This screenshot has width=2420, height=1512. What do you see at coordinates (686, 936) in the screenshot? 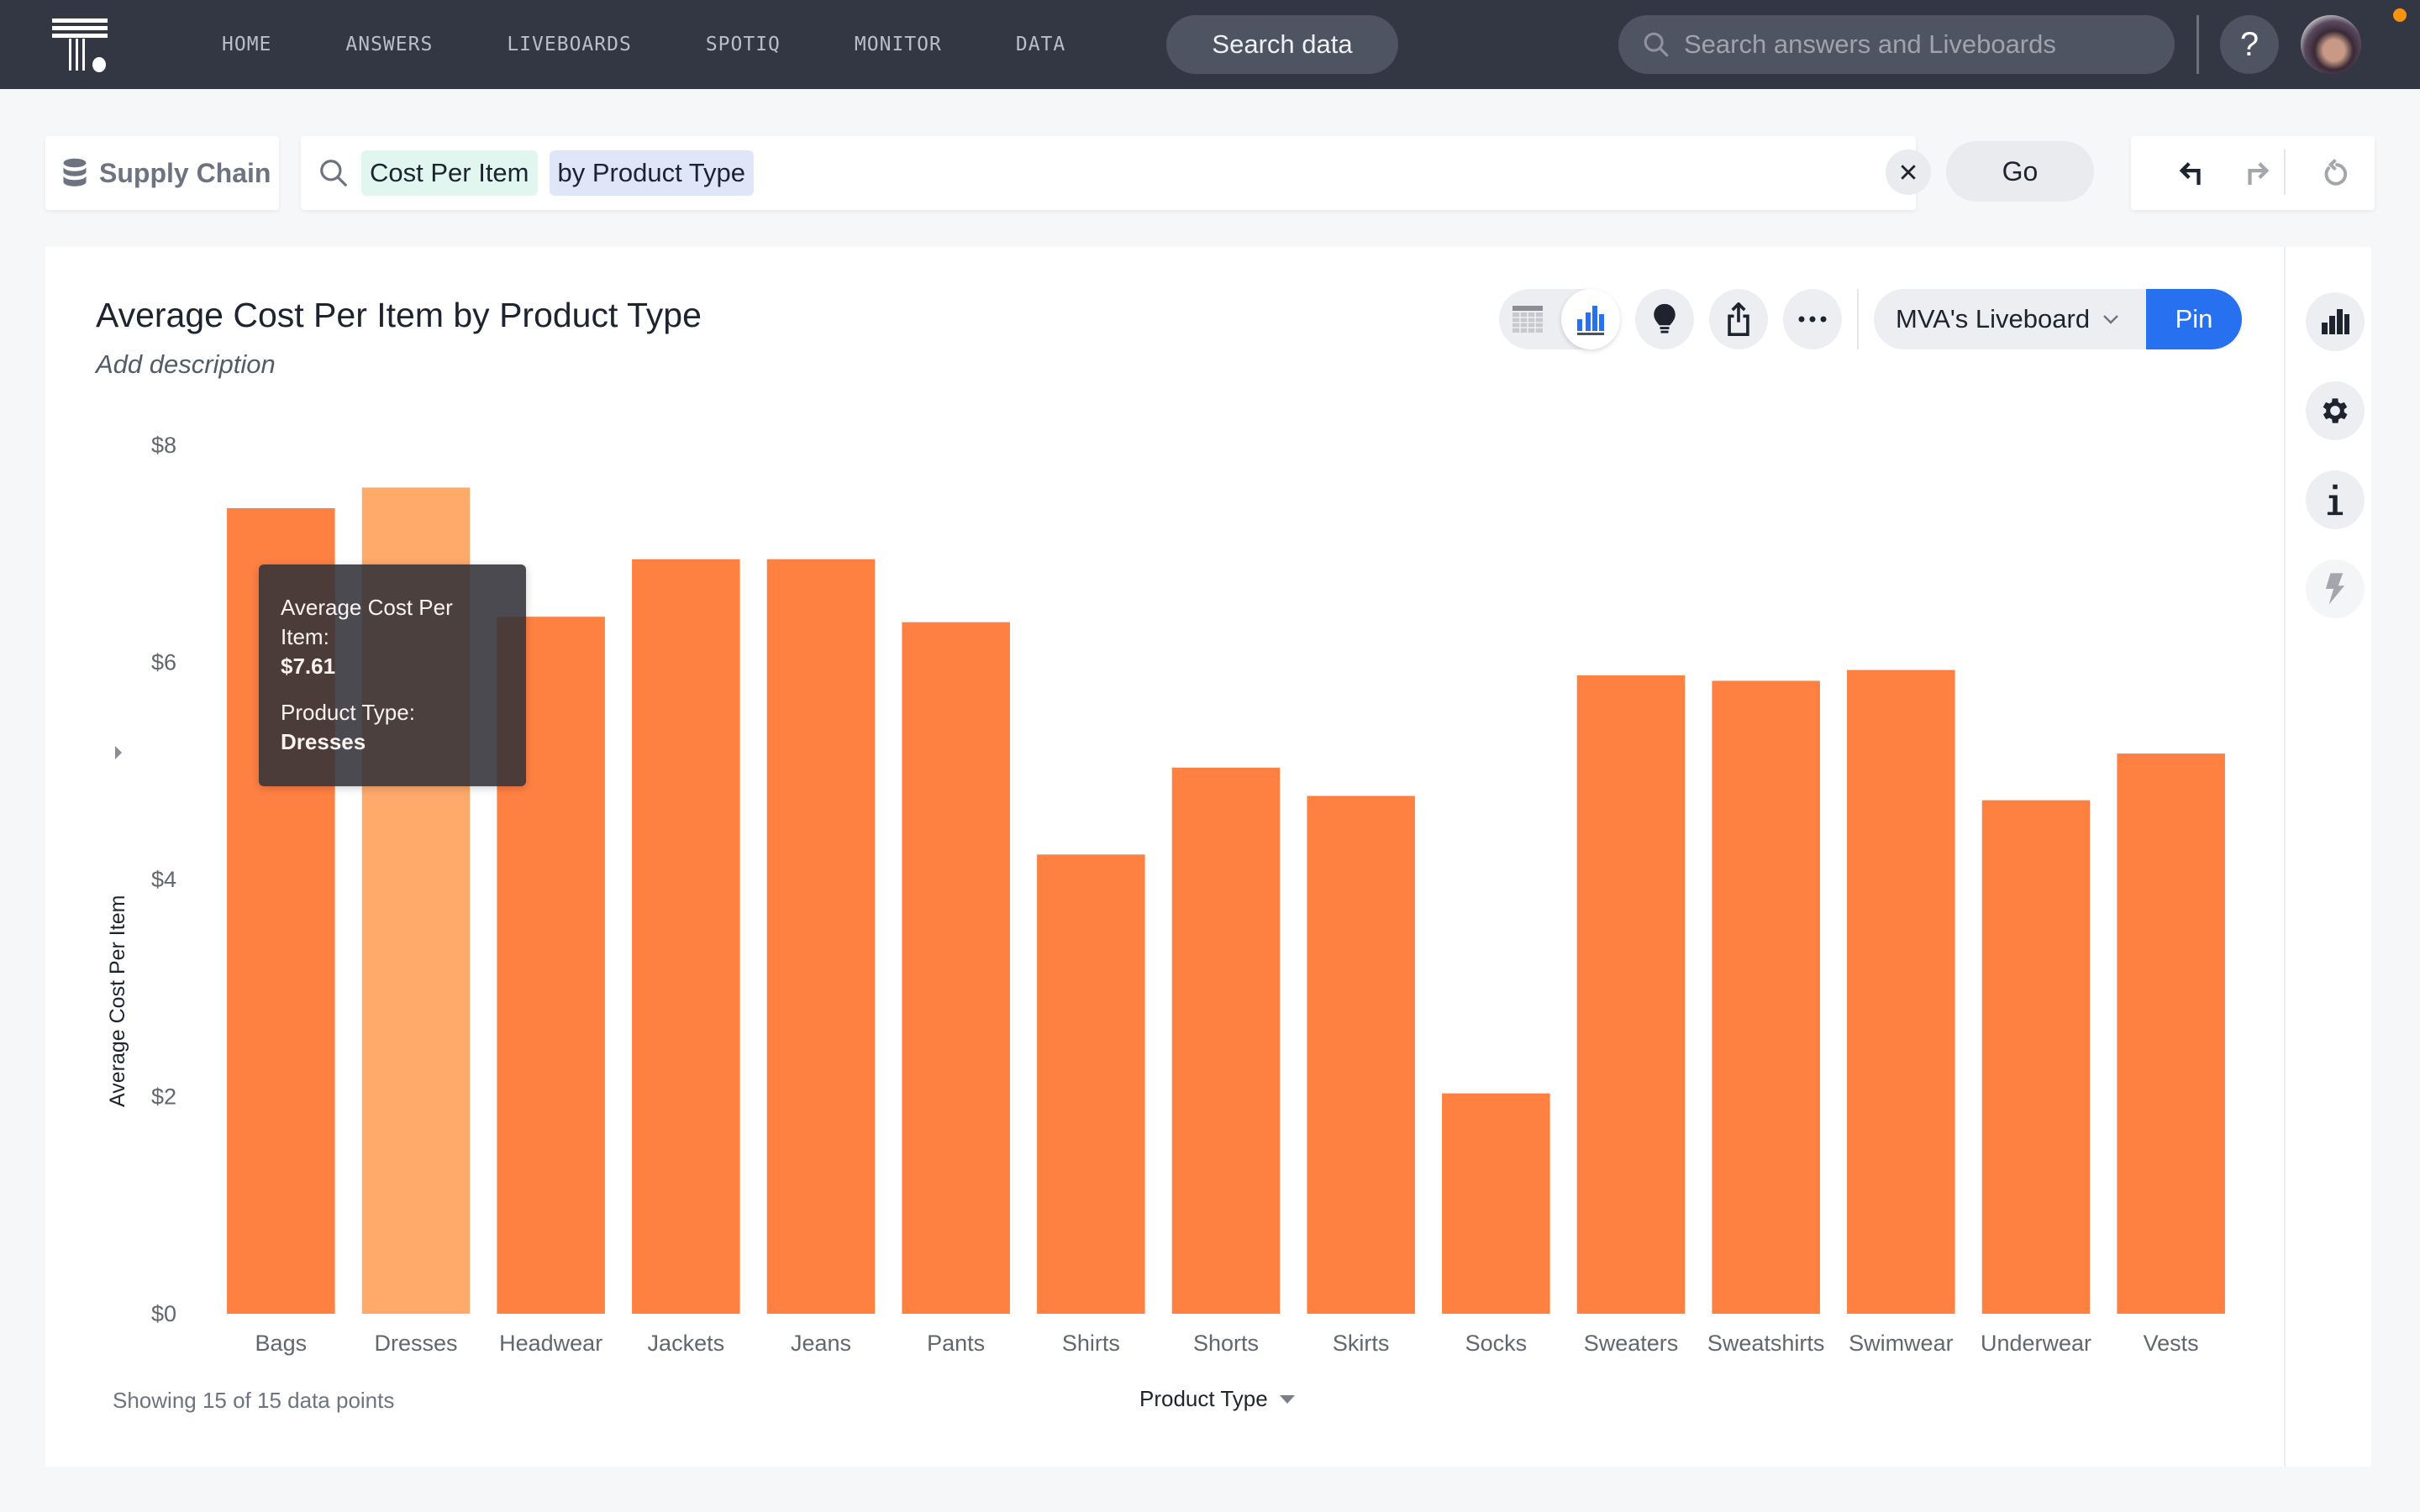
I see `bar-jackets` at bounding box center [686, 936].